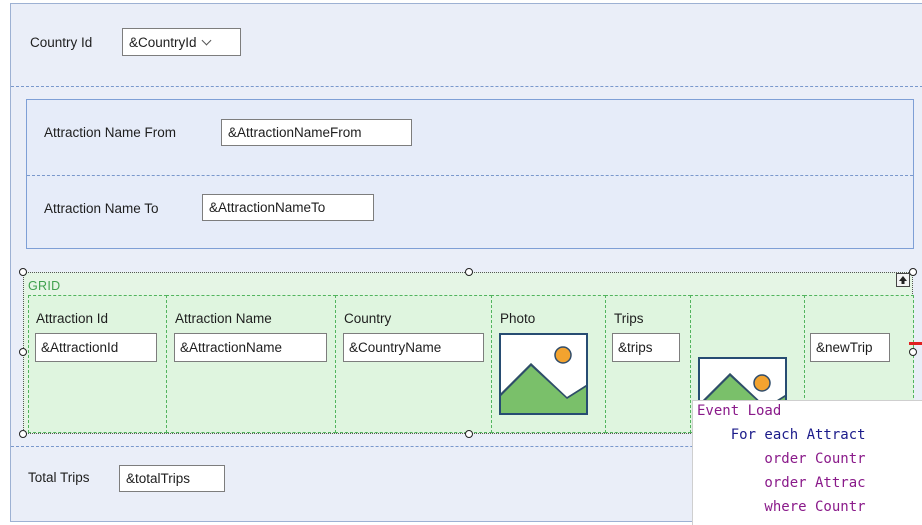 Image resolution: width=922 pixels, height=525 pixels. I want to click on column-header-attraction-id: Attraction Id, so click(72, 318).